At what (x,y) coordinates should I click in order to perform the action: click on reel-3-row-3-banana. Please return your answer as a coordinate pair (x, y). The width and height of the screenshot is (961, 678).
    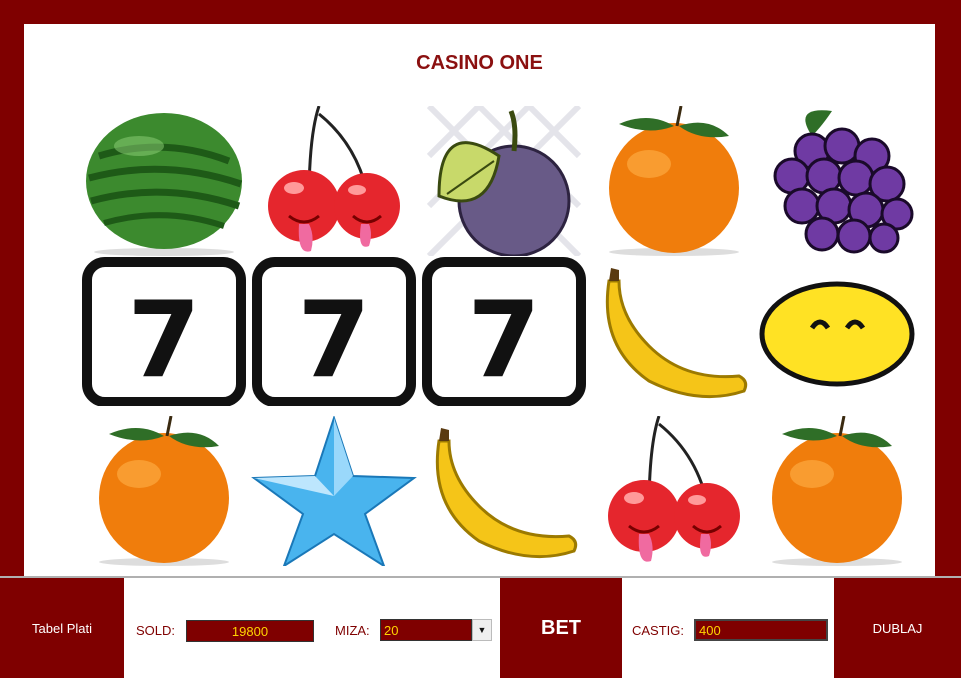
    Looking at the image, I should click on (504, 491).